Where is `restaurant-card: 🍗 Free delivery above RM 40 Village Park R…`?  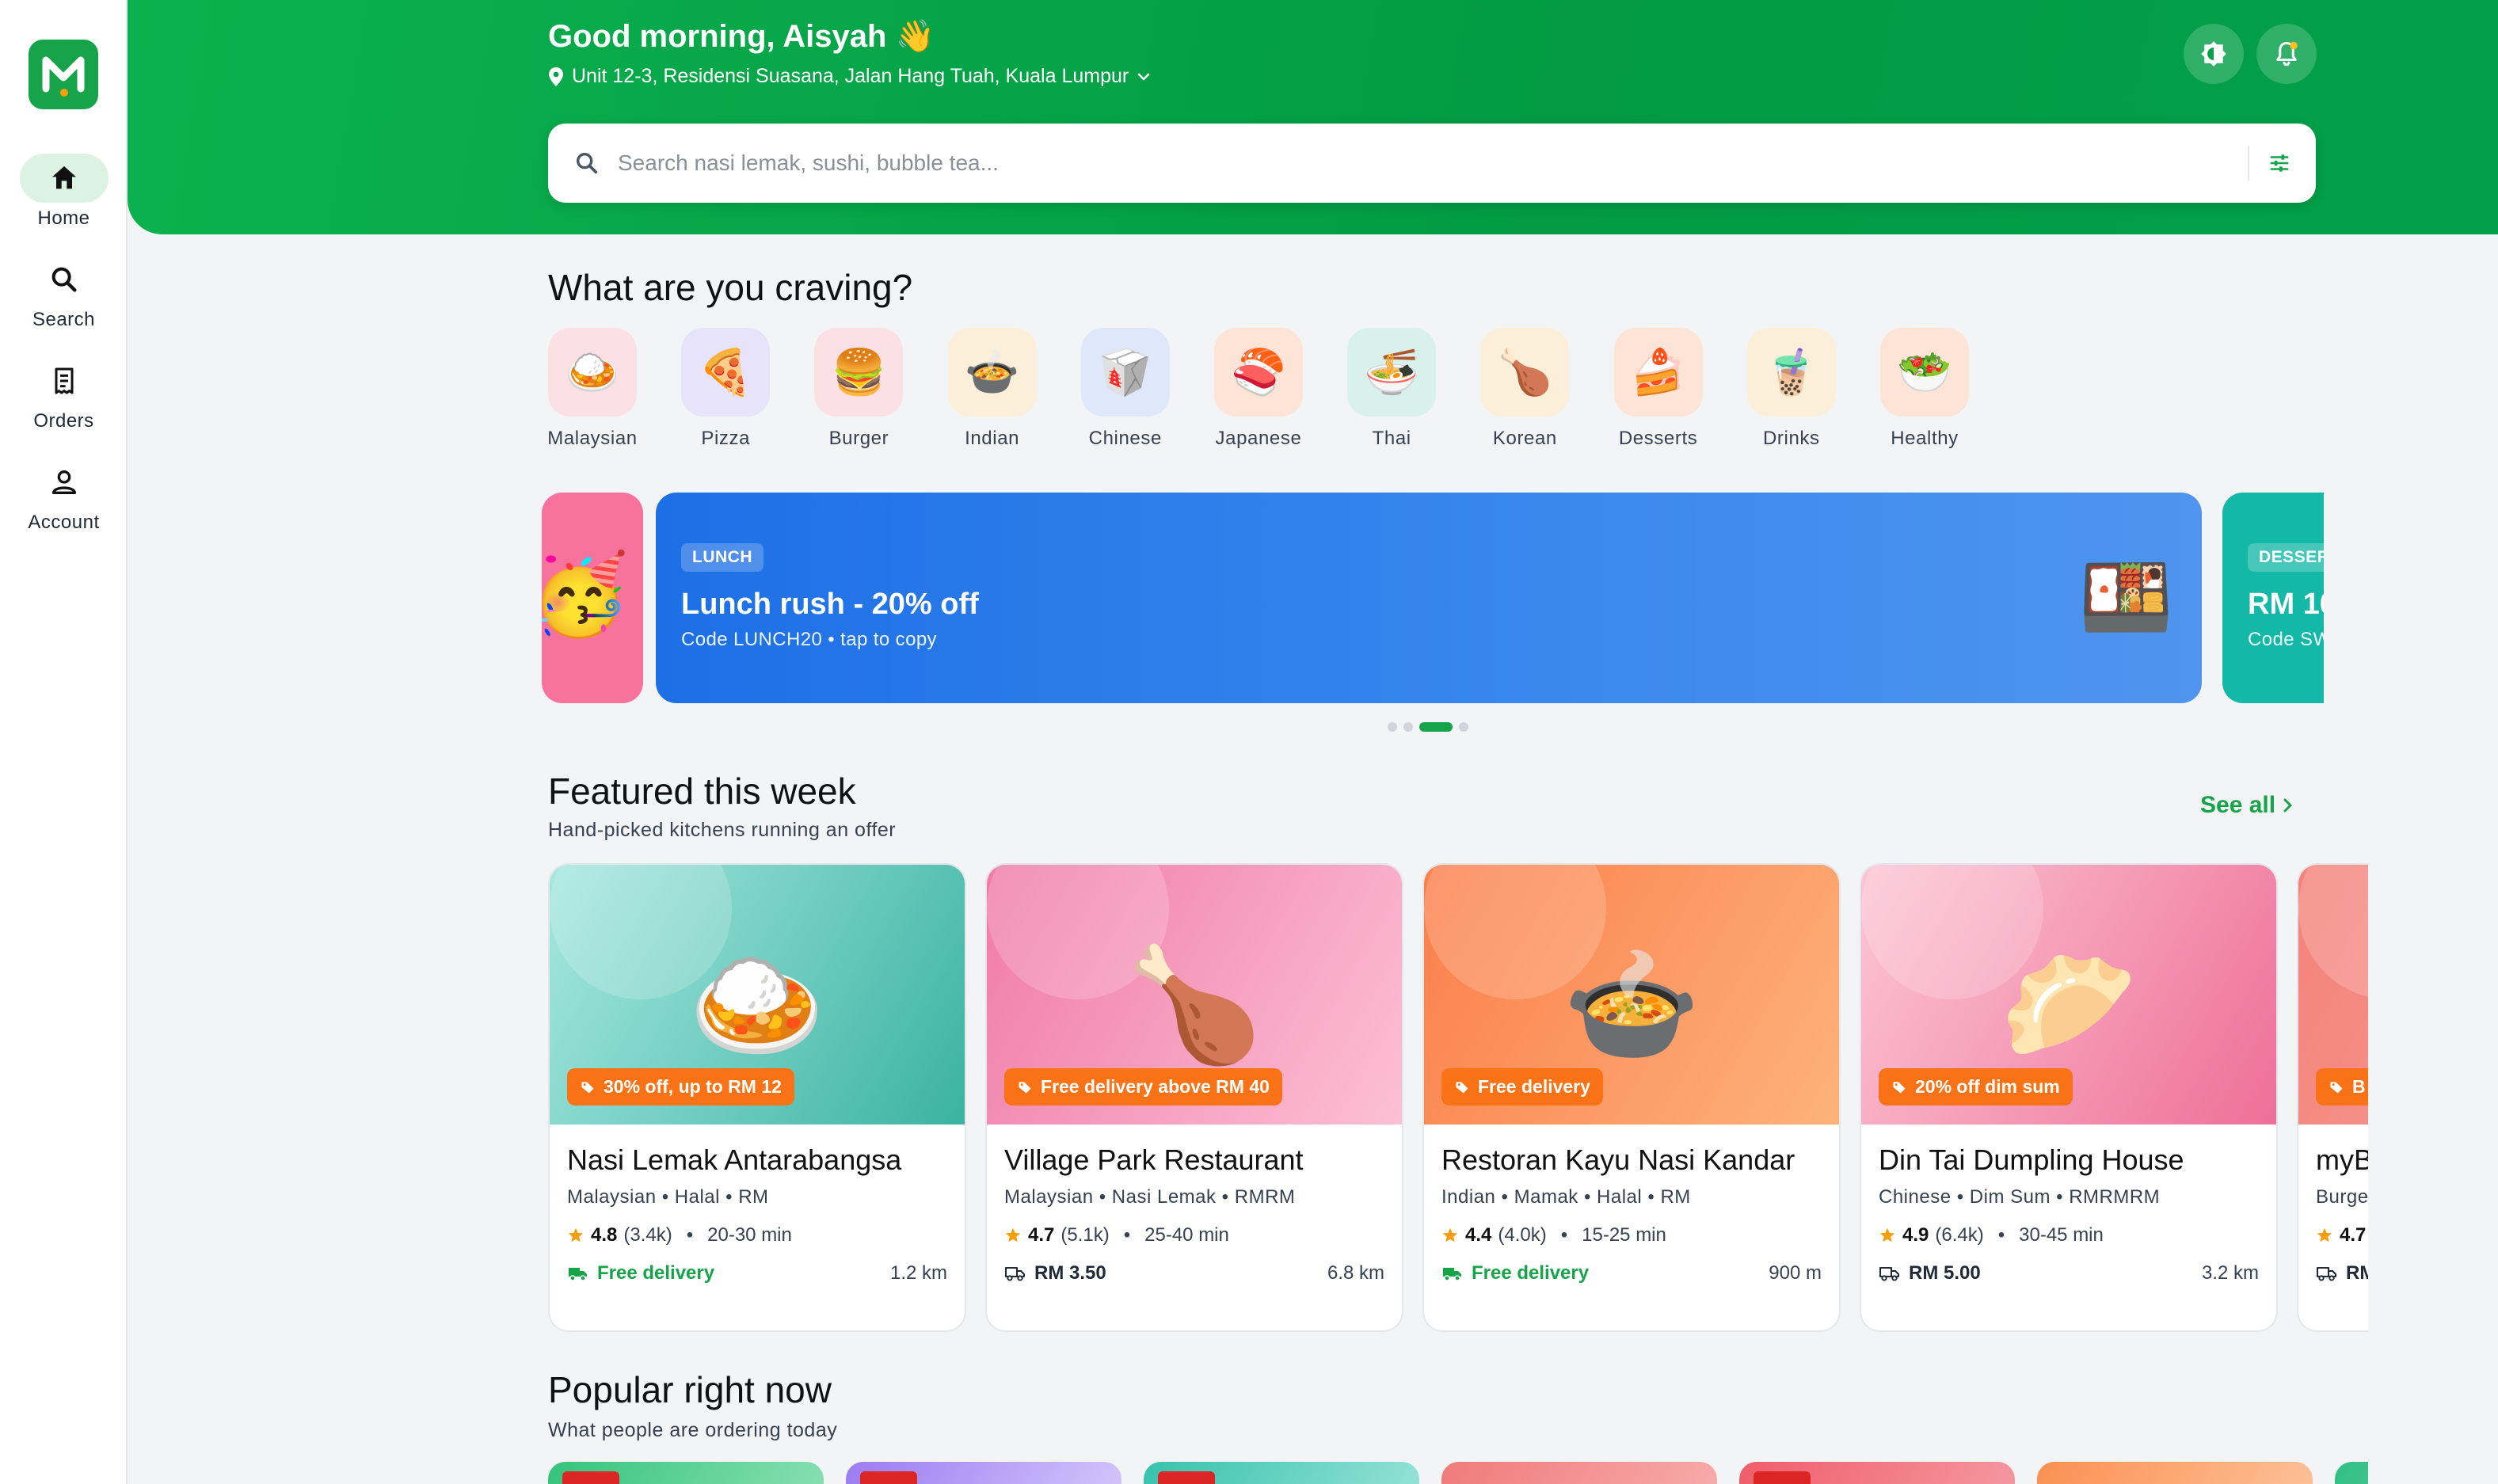 restaurant-card: 🍗 Free delivery above RM 40 Village Park R… is located at coordinates (1194, 1097).